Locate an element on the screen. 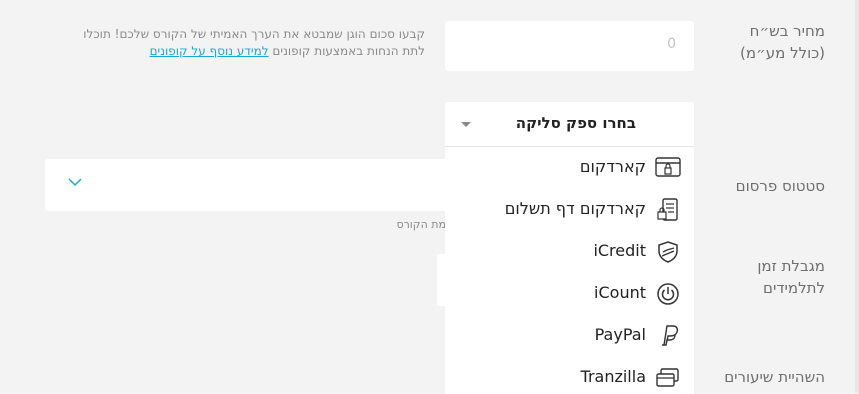 The height and width of the screenshot is (394, 859). option-label: PayPal is located at coordinates (620, 334).